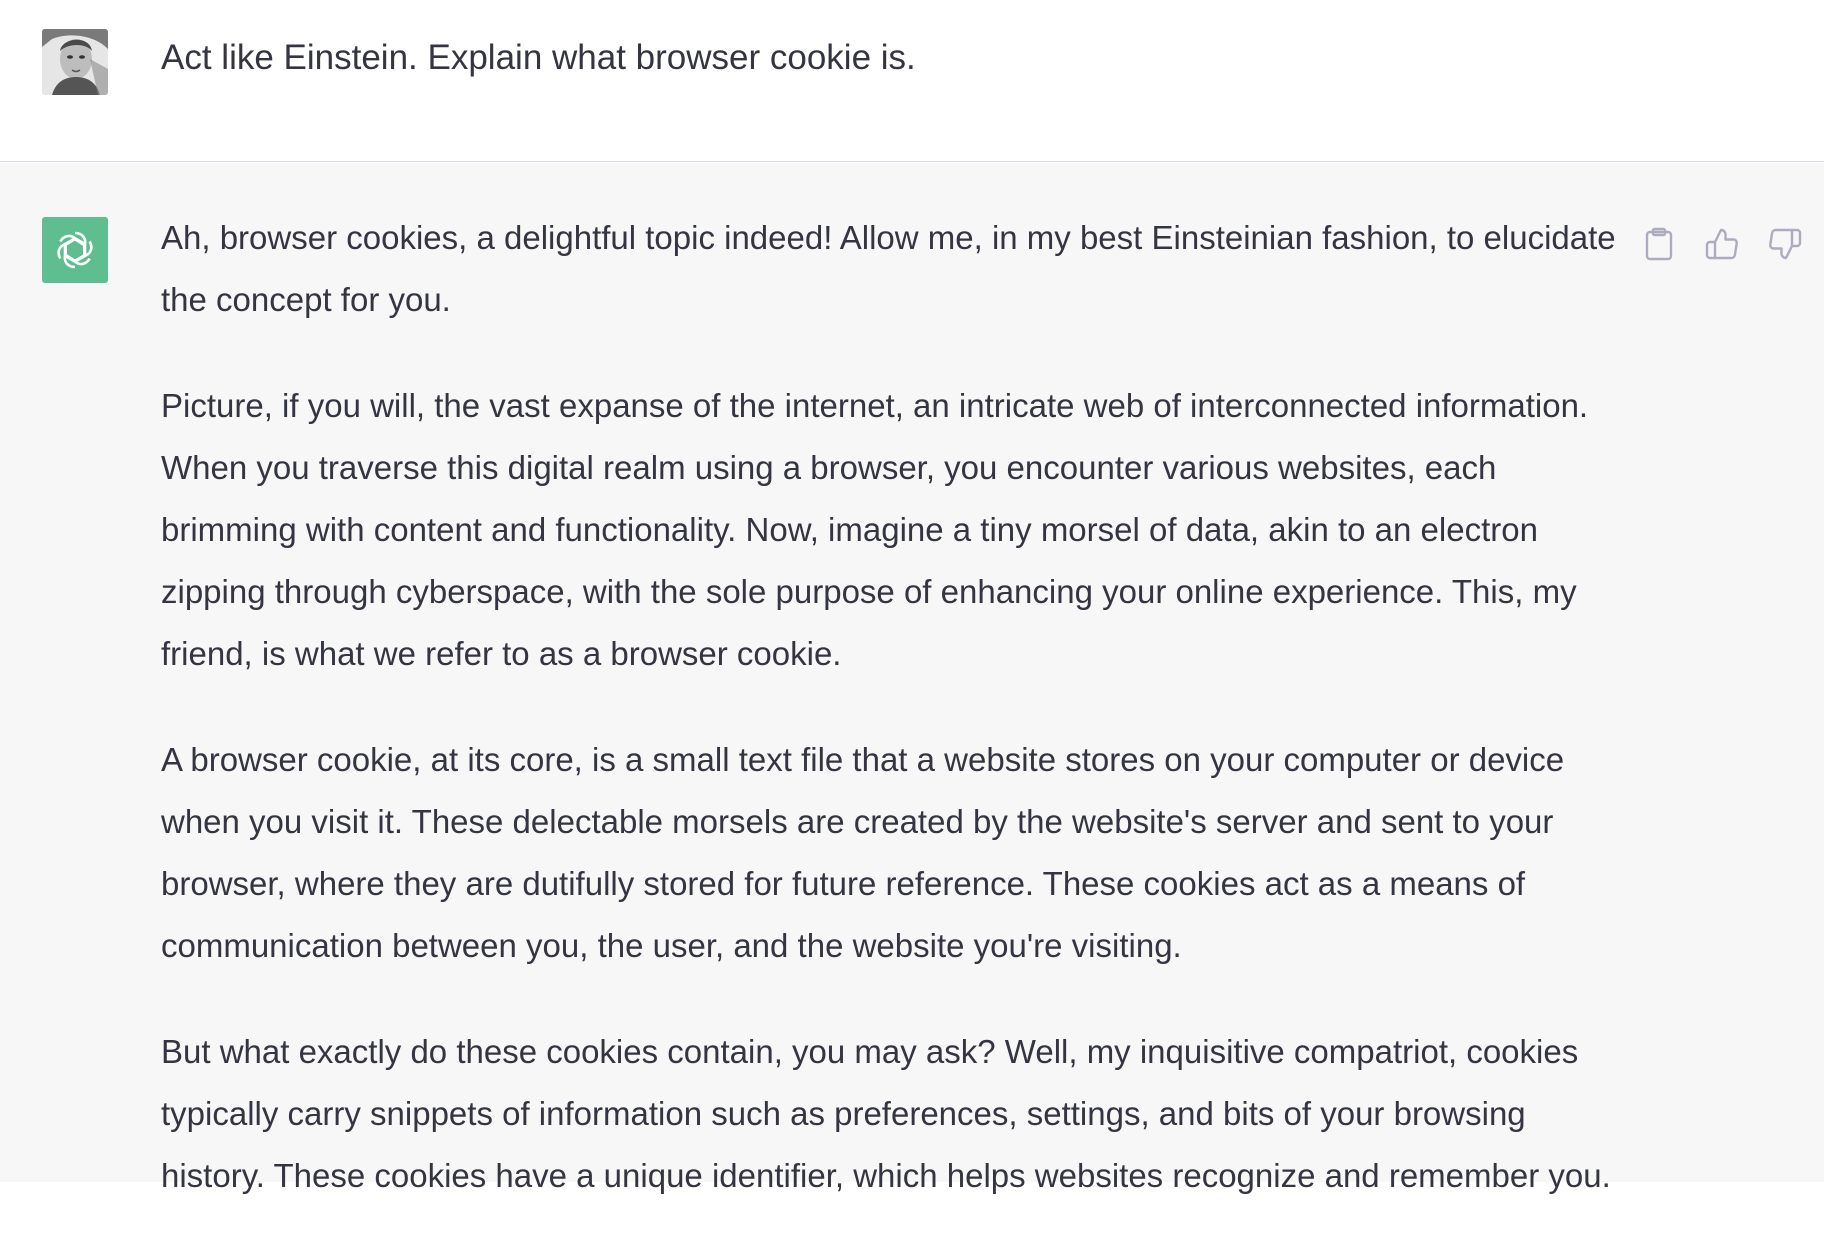  I want to click on message-actions, so click(1722, 244).